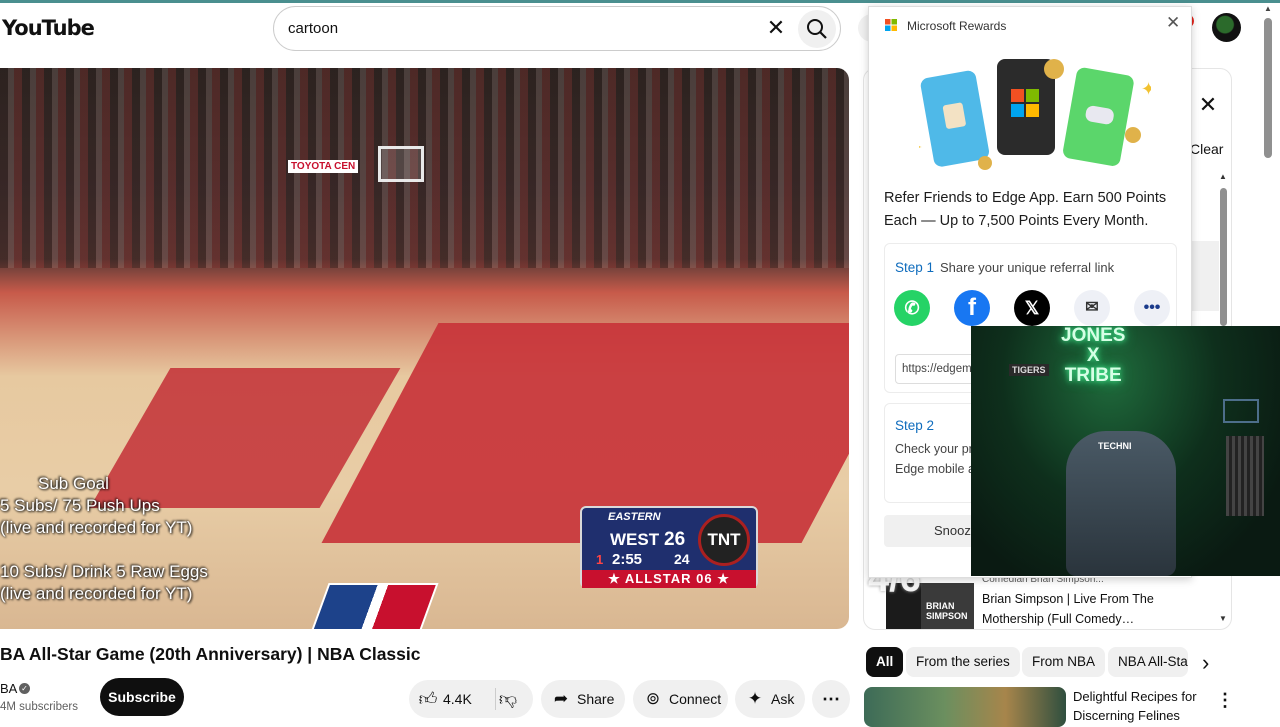  I want to click on scorebug-quarter: 1, so click(600, 559).